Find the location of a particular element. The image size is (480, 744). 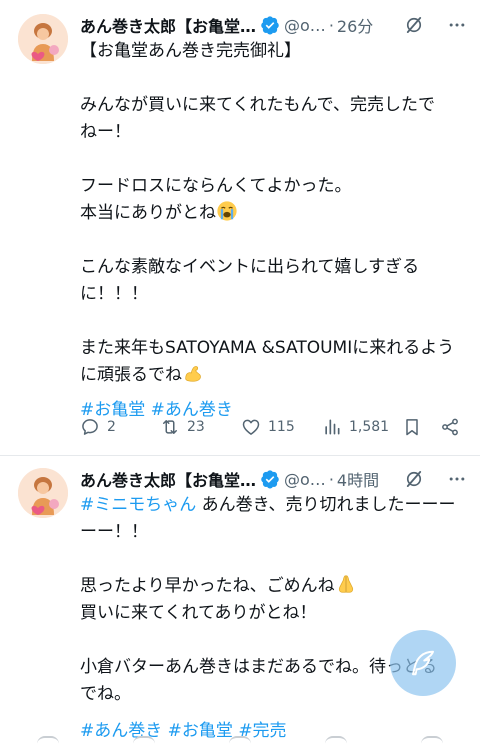

folded-hands-icon is located at coordinates (345, 584).